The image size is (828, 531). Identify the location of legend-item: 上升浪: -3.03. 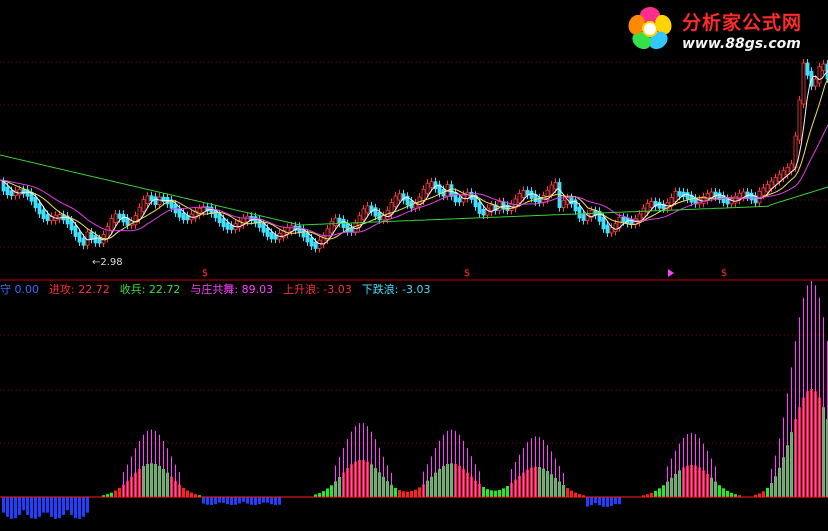
(317, 289).